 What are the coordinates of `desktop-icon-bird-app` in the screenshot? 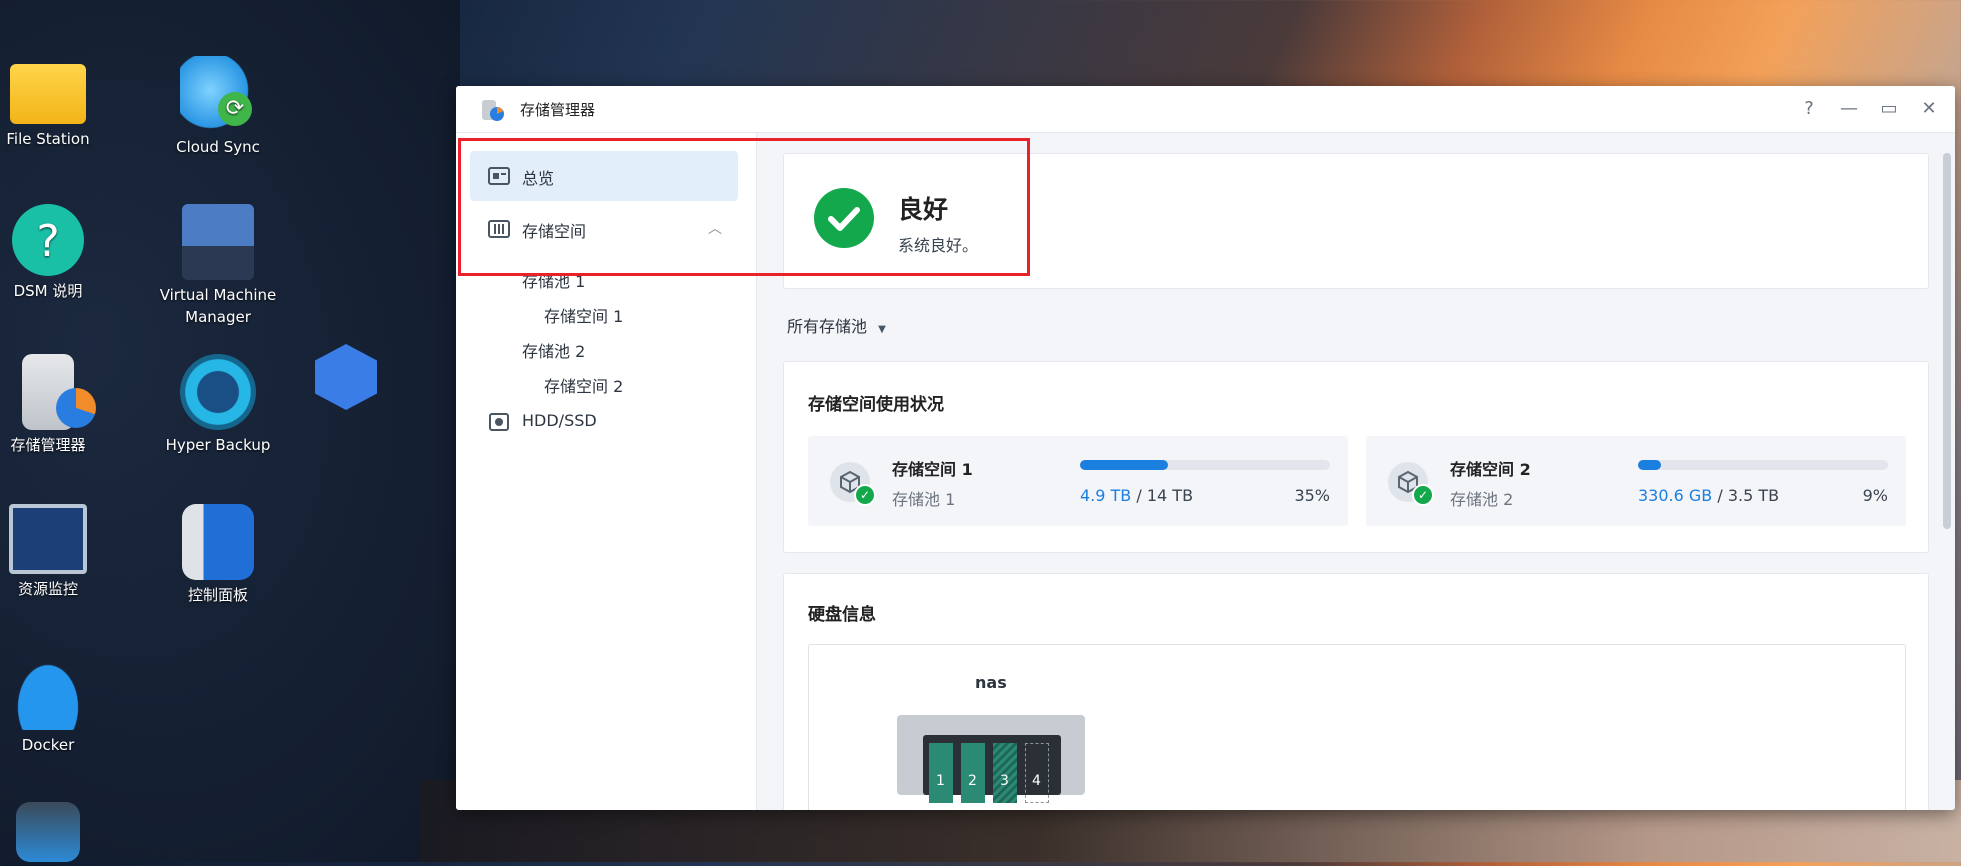 It's located at (346, 379).